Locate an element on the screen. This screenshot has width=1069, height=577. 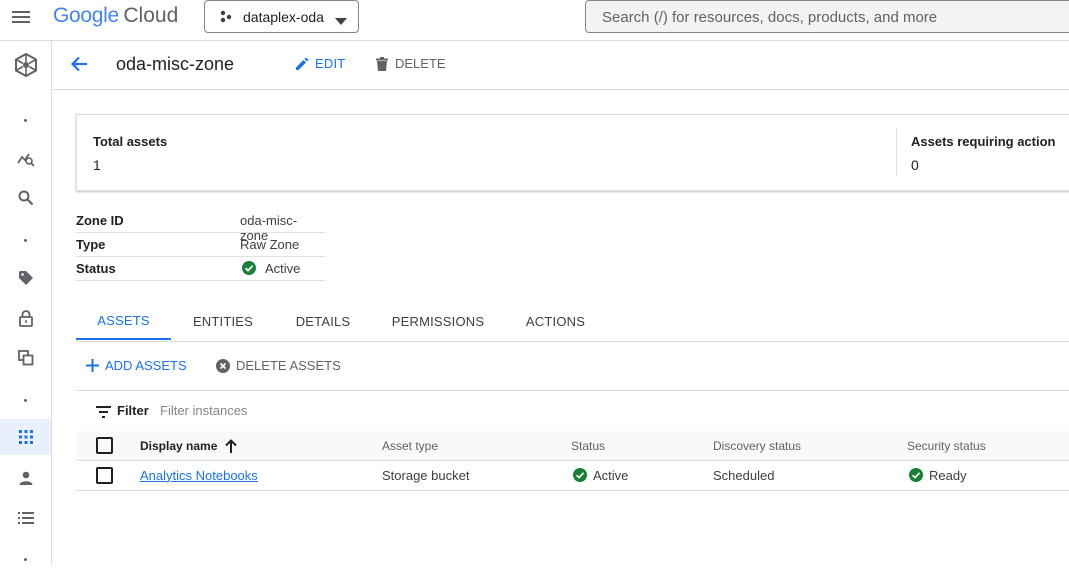
column-display-name: Display name is located at coordinates (189, 445).